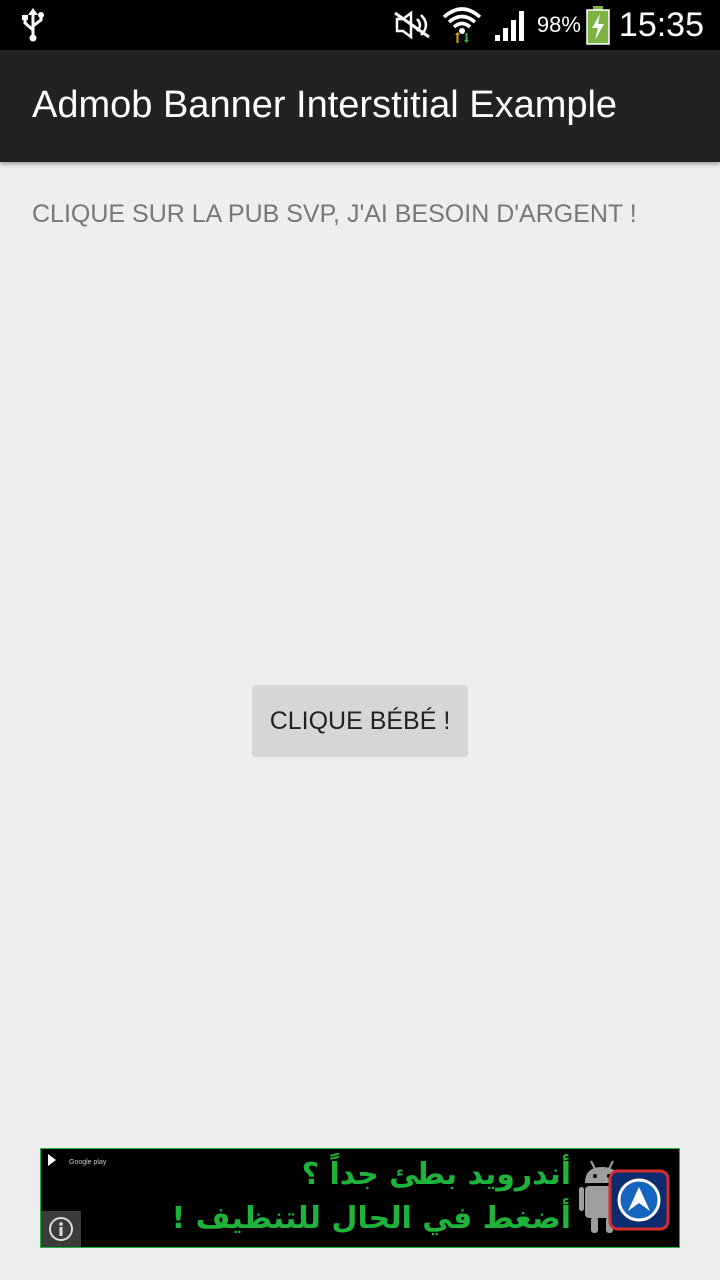  What do you see at coordinates (88, 1162) in the screenshot?
I see `svg-text: Google play` at bounding box center [88, 1162].